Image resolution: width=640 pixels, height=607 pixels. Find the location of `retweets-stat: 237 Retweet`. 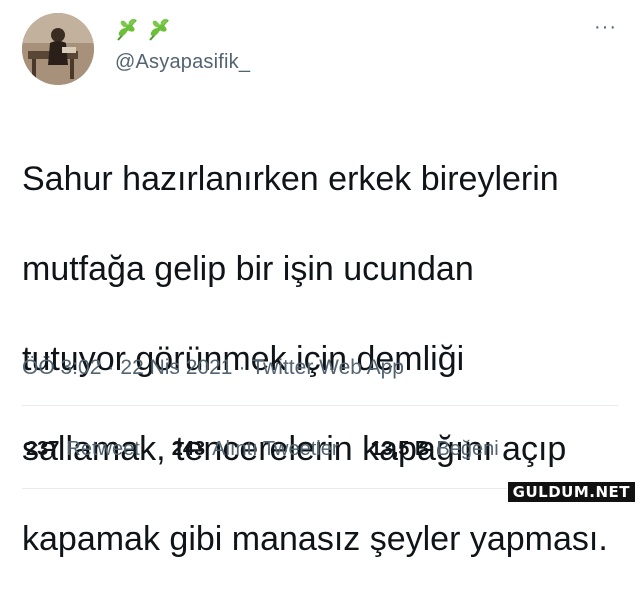

retweets-stat: 237 Retweet is located at coordinates (83, 449).